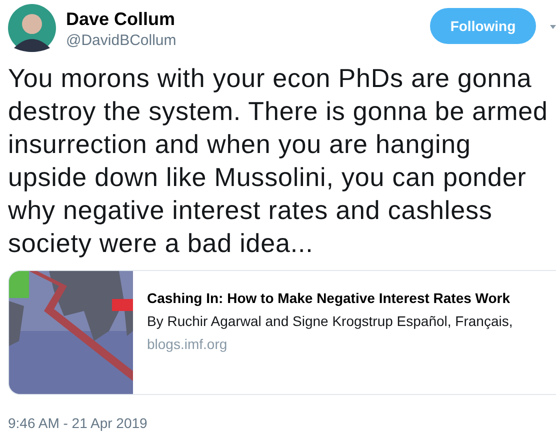  What do you see at coordinates (32, 28) in the screenshot?
I see `avatar` at bounding box center [32, 28].